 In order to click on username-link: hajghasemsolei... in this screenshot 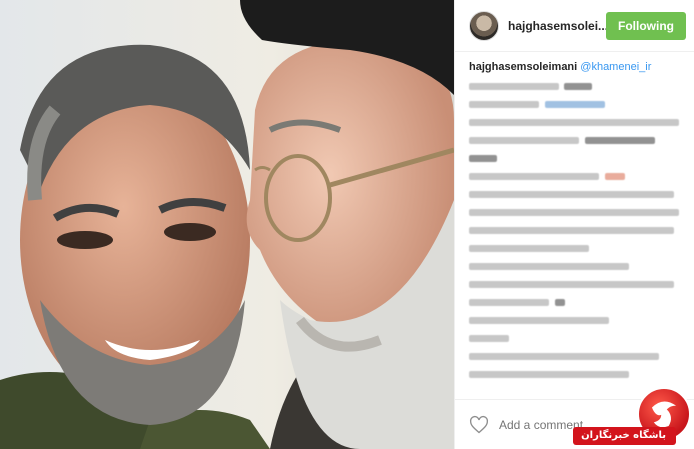, I will do `click(557, 26)`.